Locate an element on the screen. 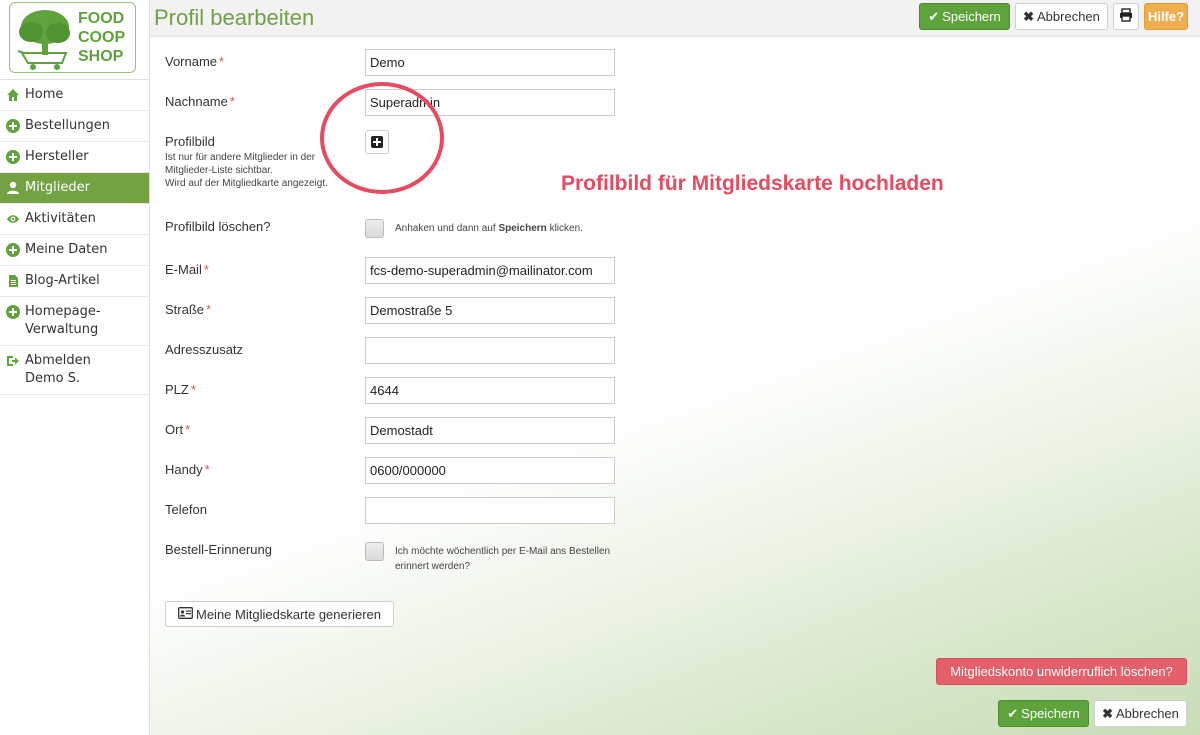 The height and width of the screenshot is (735, 1200). adresszusatz-label: Adresszusatz is located at coordinates (204, 349).